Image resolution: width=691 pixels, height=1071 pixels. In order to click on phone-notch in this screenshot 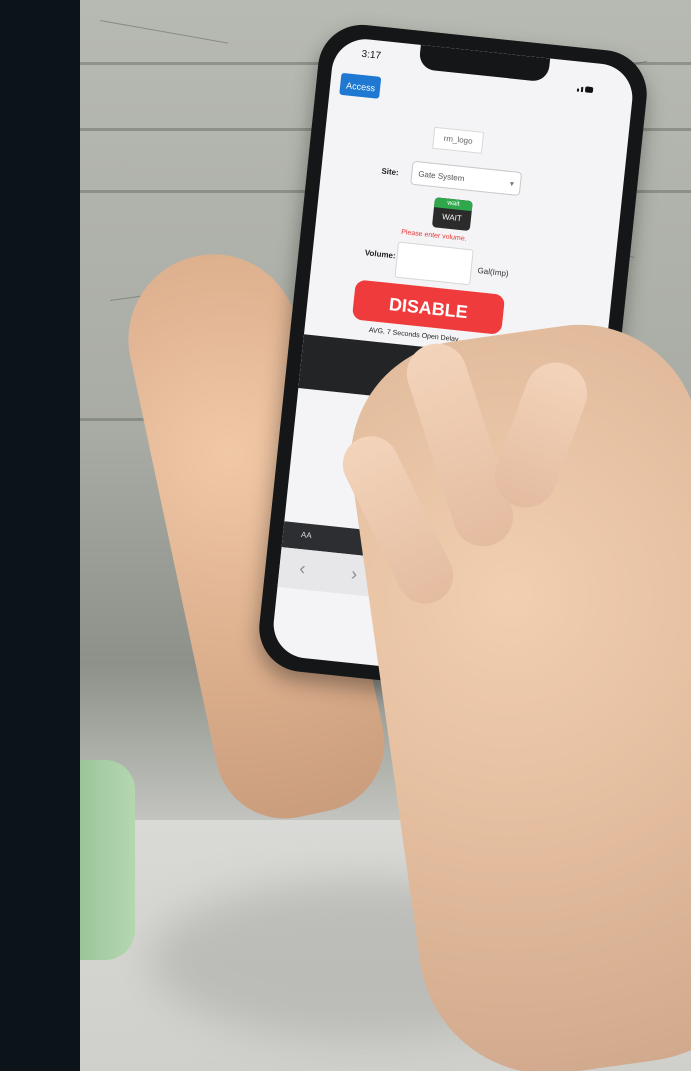, I will do `click(484, 63)`.